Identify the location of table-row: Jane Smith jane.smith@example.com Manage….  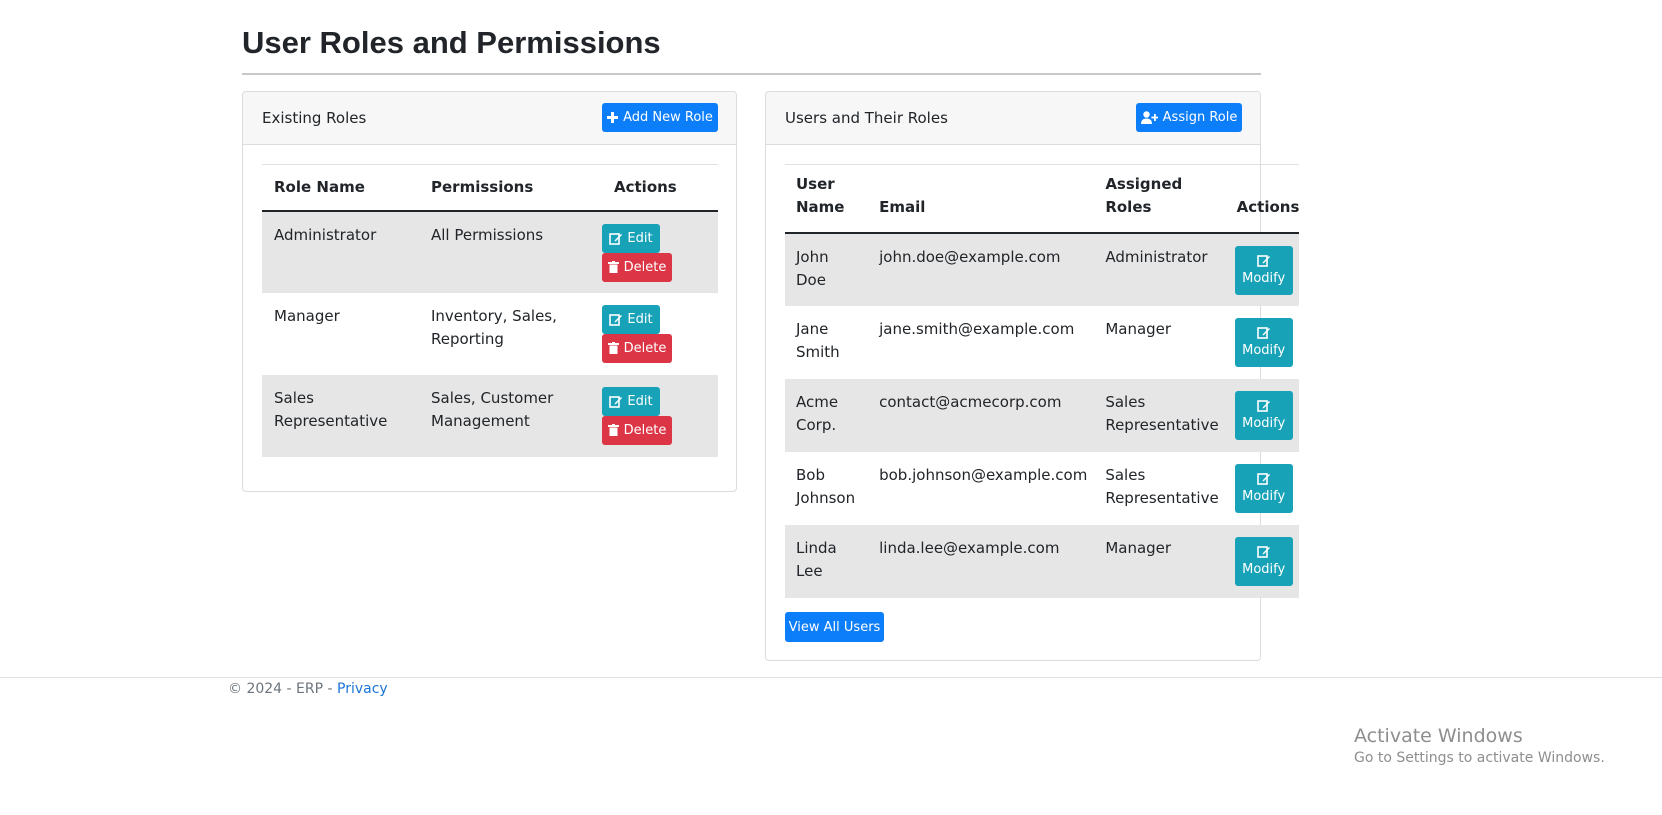
(1042, 342).